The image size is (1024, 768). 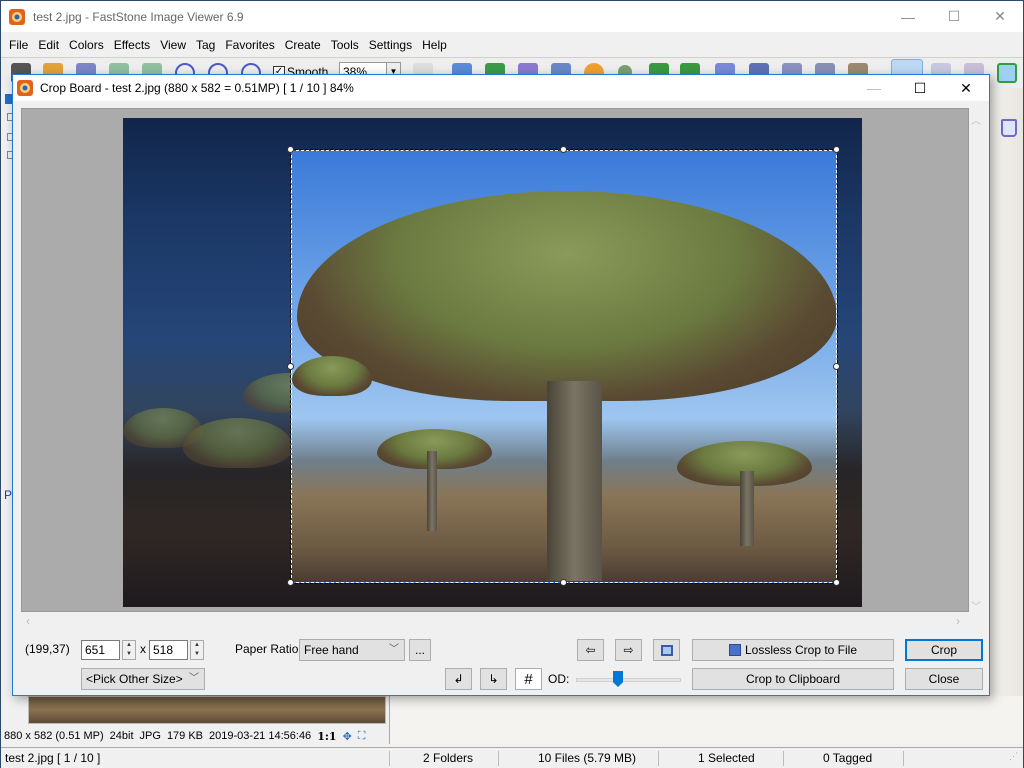 What do you see at coordinates (173, 45) in the screenshot?
I see `menu-view: View` at bounding box center [173, 45].